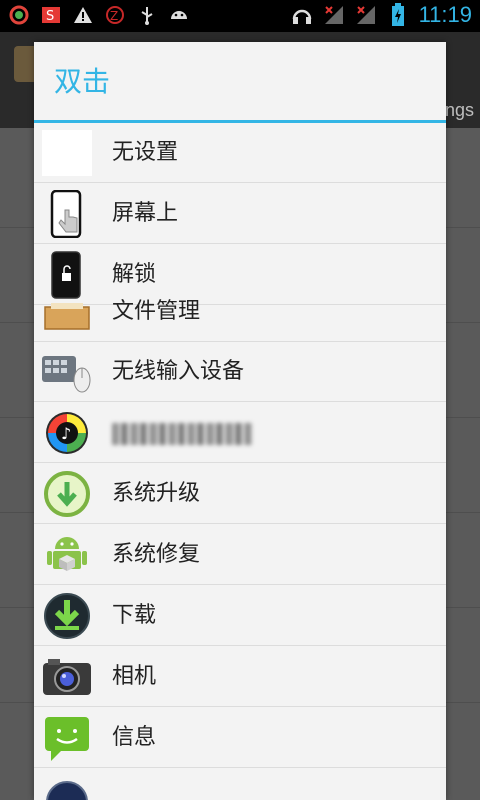 Image resolution: width=480 pixels, height=800 pixels. I want to click on z-app-icon: Z, so click(115, 15).